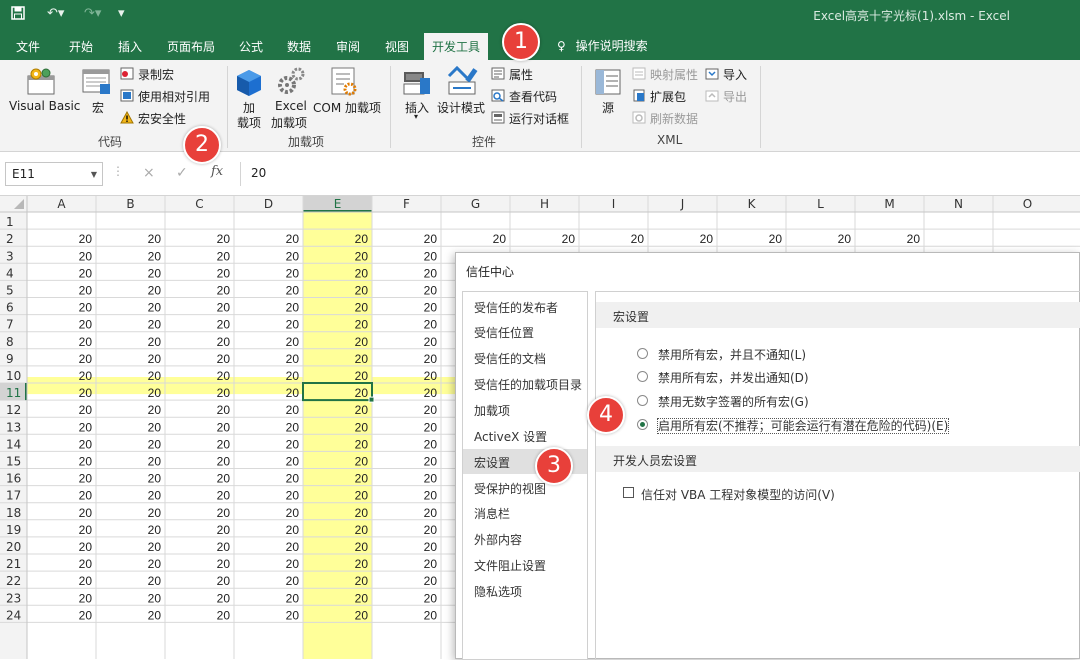 This screenshot has width=1080, height=660. Describe the element at coordinates (13, 393) in the screenshot. I see `row-header-11: 11` at that location.